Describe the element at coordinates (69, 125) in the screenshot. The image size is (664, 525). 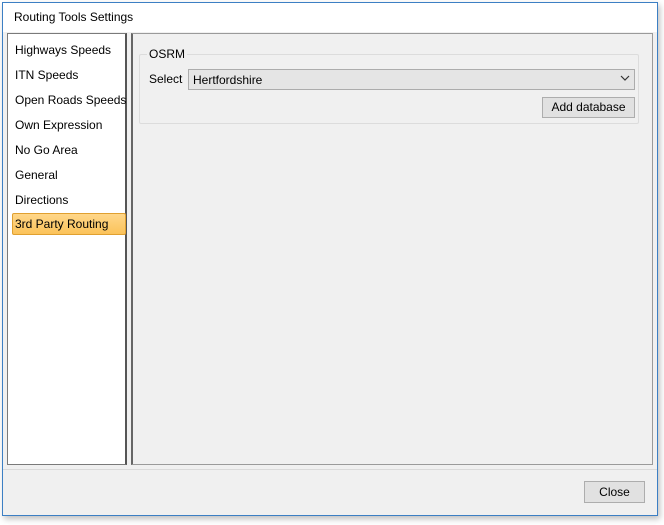
I see `nav-item-own-expression: Own Expression` at that location.